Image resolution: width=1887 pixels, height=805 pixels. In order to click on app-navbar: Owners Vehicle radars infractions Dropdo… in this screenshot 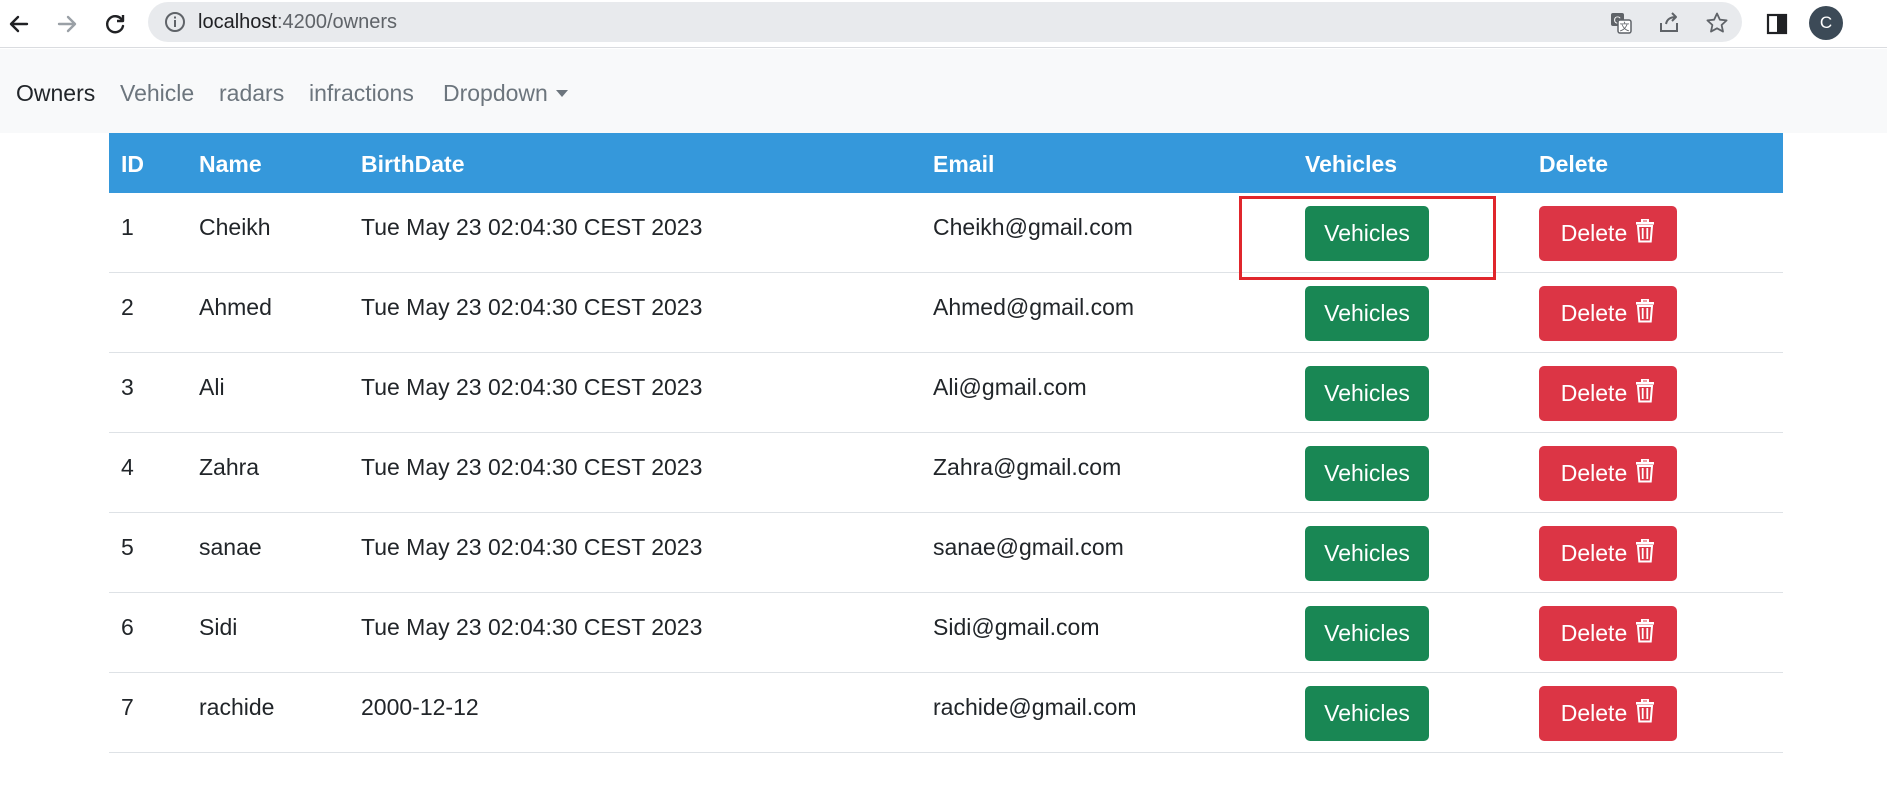, I will do `click(943, 91)`.